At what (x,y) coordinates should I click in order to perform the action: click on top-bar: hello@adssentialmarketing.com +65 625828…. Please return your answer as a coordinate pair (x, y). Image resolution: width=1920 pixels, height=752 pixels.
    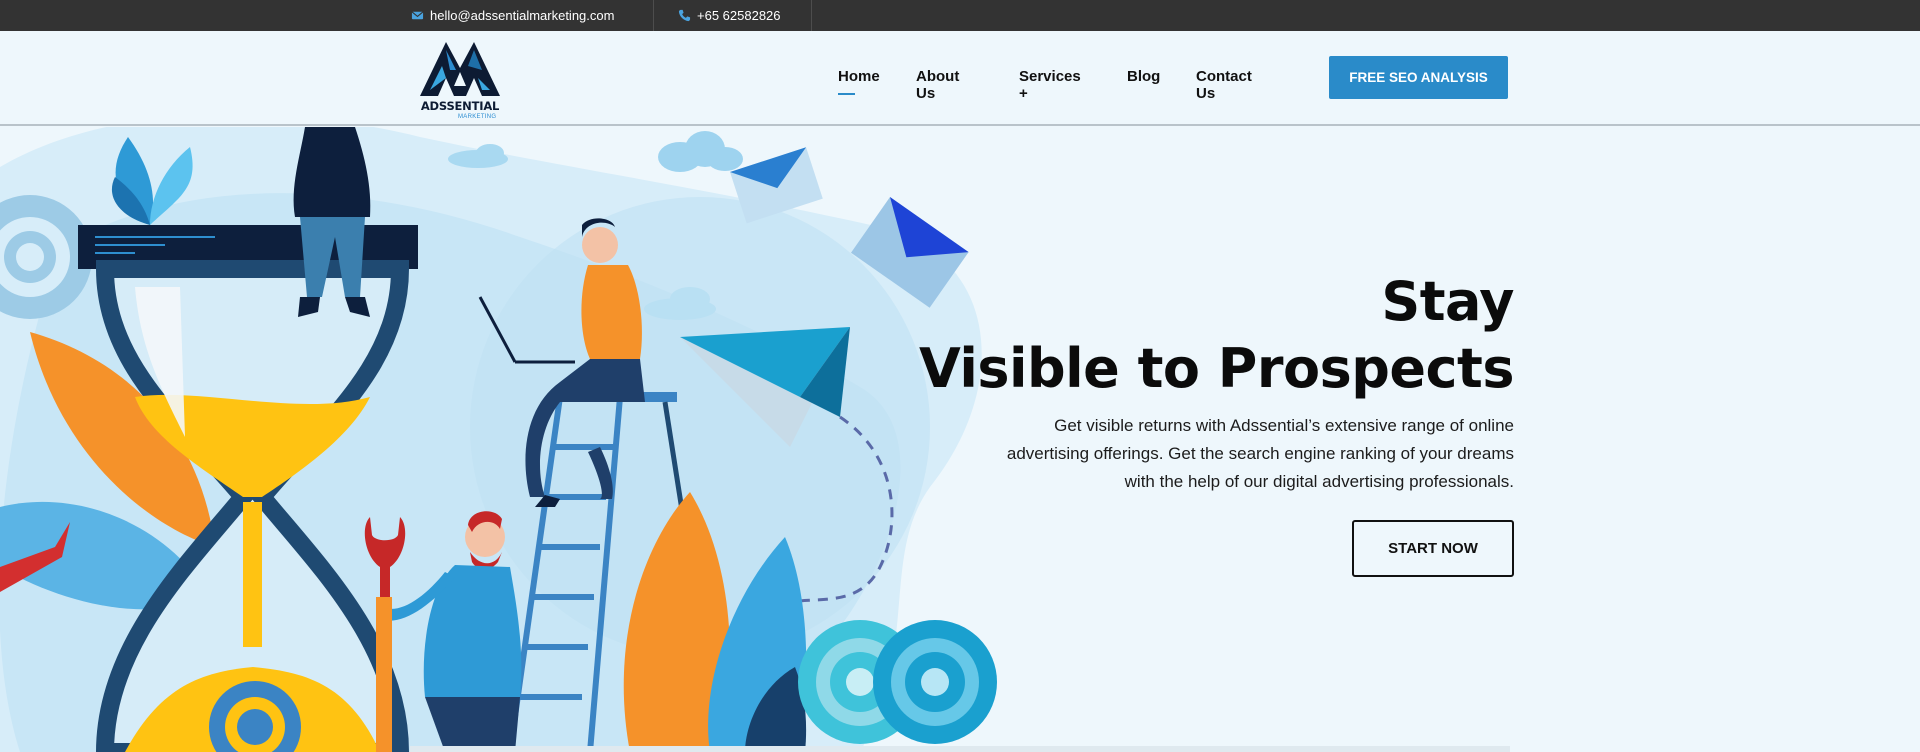
    Looking at the image, I should click on (960, 15).